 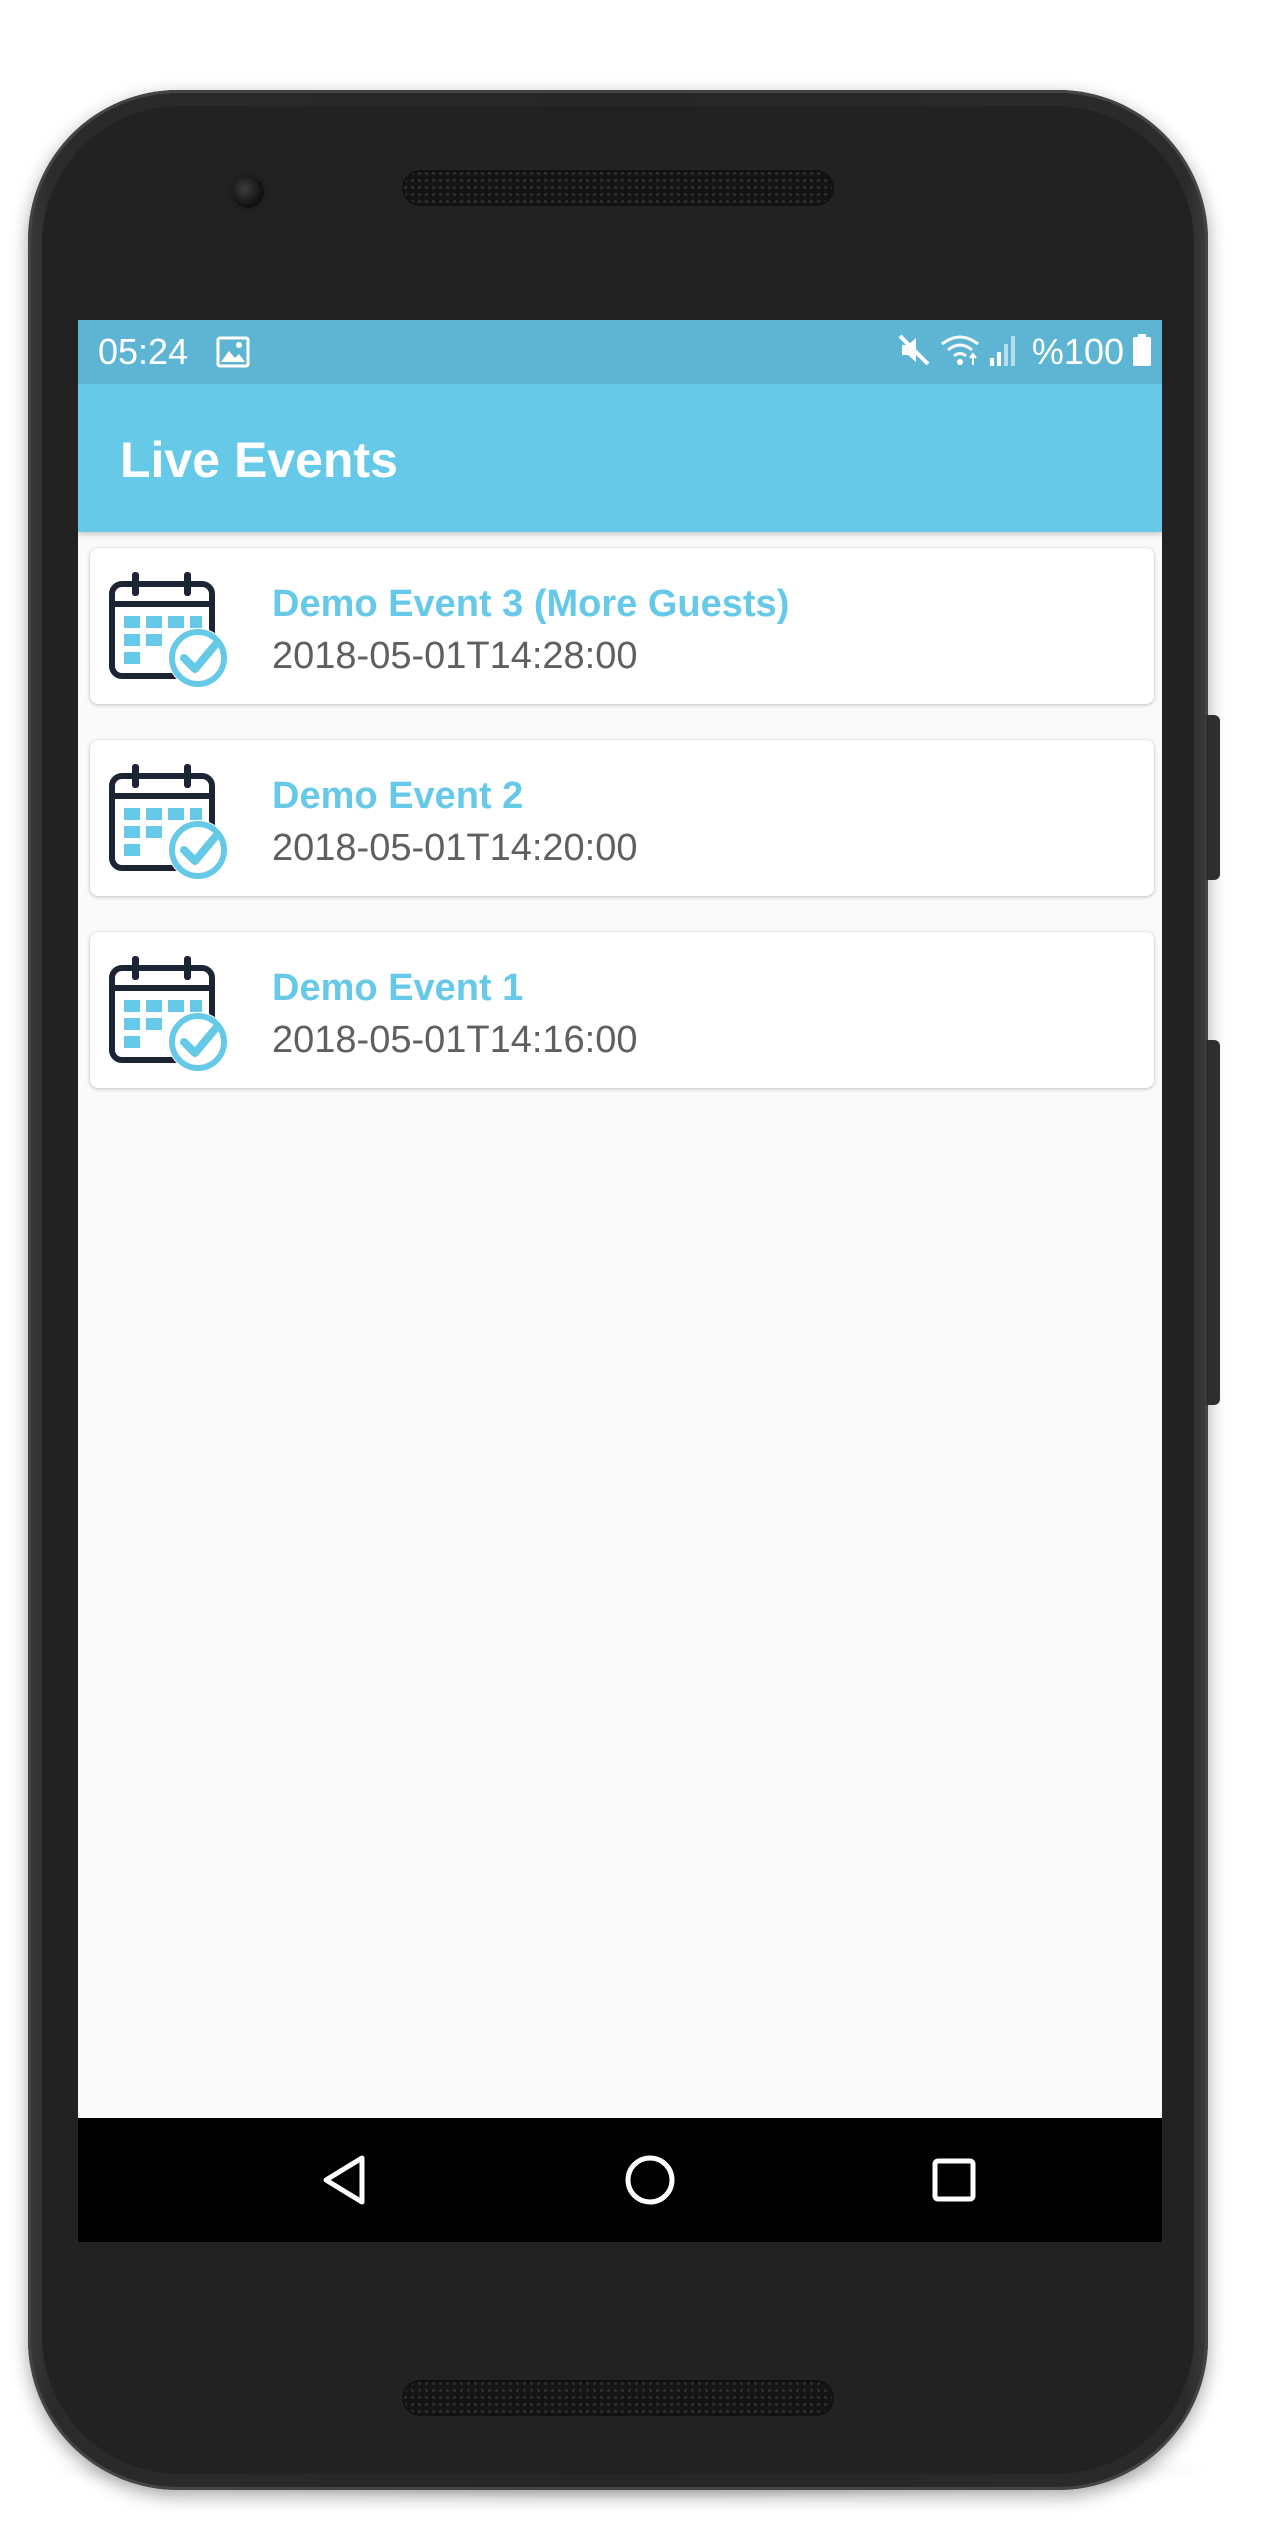 What do you see at coordinates (618, 2398) in the screenshot?
I see `bottom-speaker-grille` at bounding box center [618, 2398].